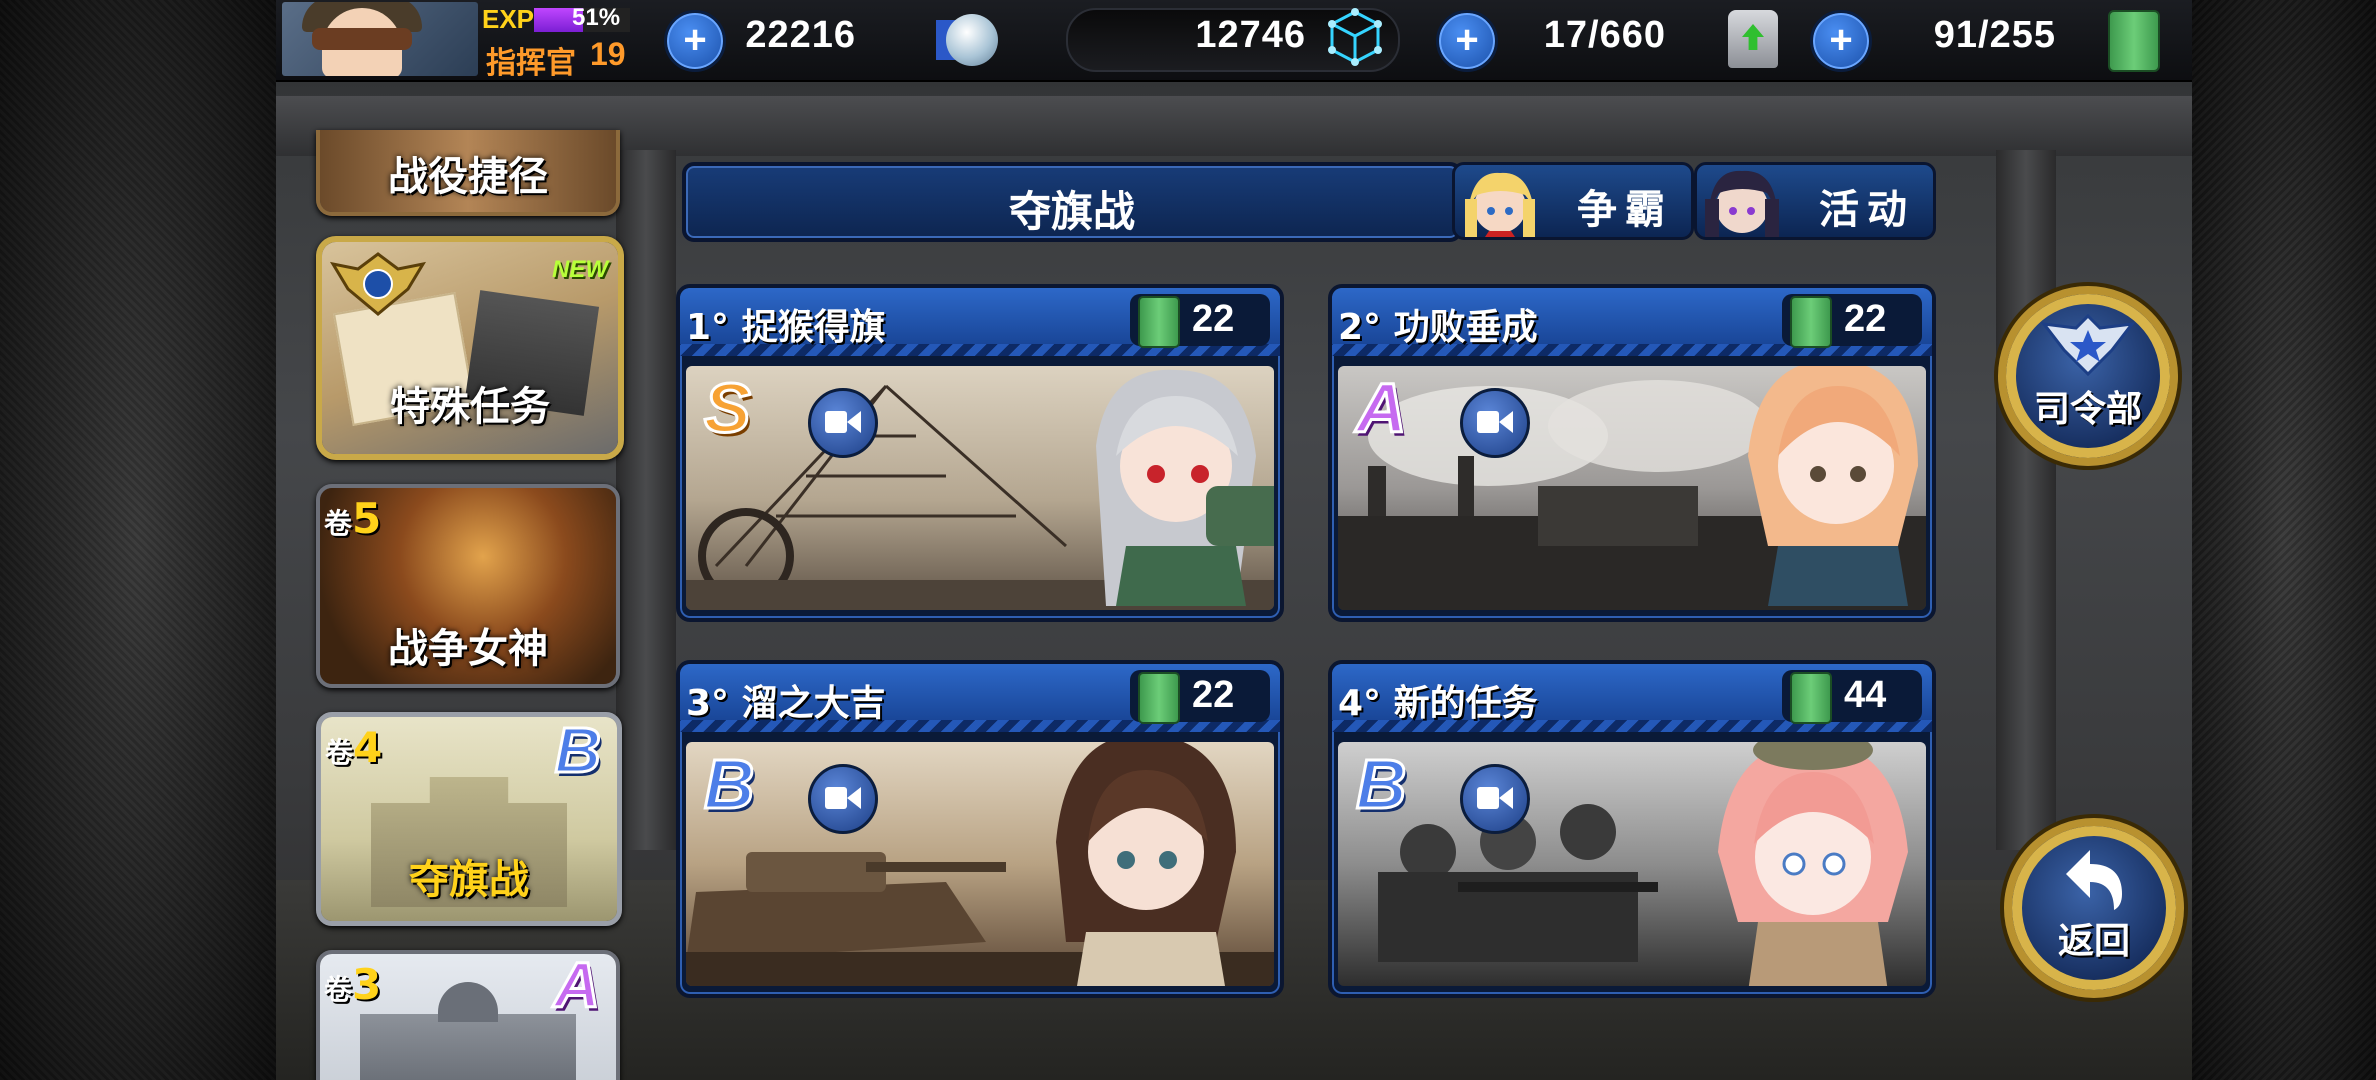 The height and width of the screenshot is (1080, 2376). Describe the element at coordinates (1865, 695) in the screenshot. I see `mission-cost-value: 44` at that location.